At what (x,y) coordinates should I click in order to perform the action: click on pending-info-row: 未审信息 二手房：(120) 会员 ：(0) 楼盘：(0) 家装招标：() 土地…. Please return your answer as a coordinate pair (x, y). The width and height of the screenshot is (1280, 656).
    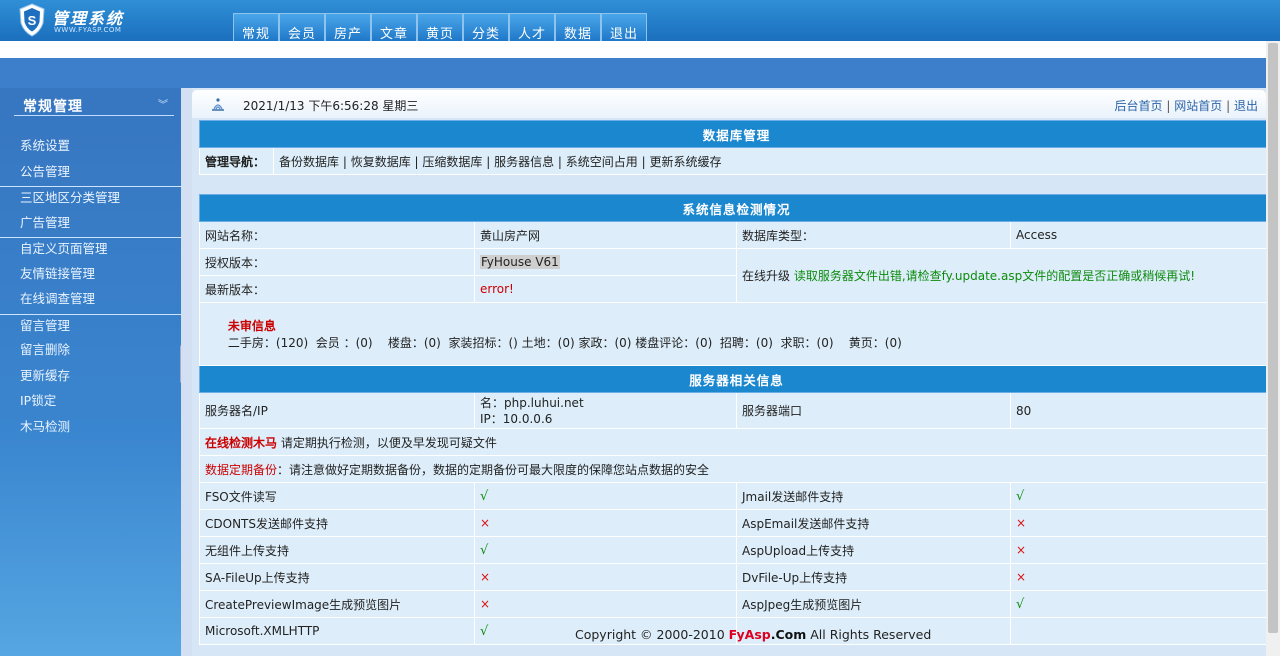
    Looking at the image, I should click on (736, 334).